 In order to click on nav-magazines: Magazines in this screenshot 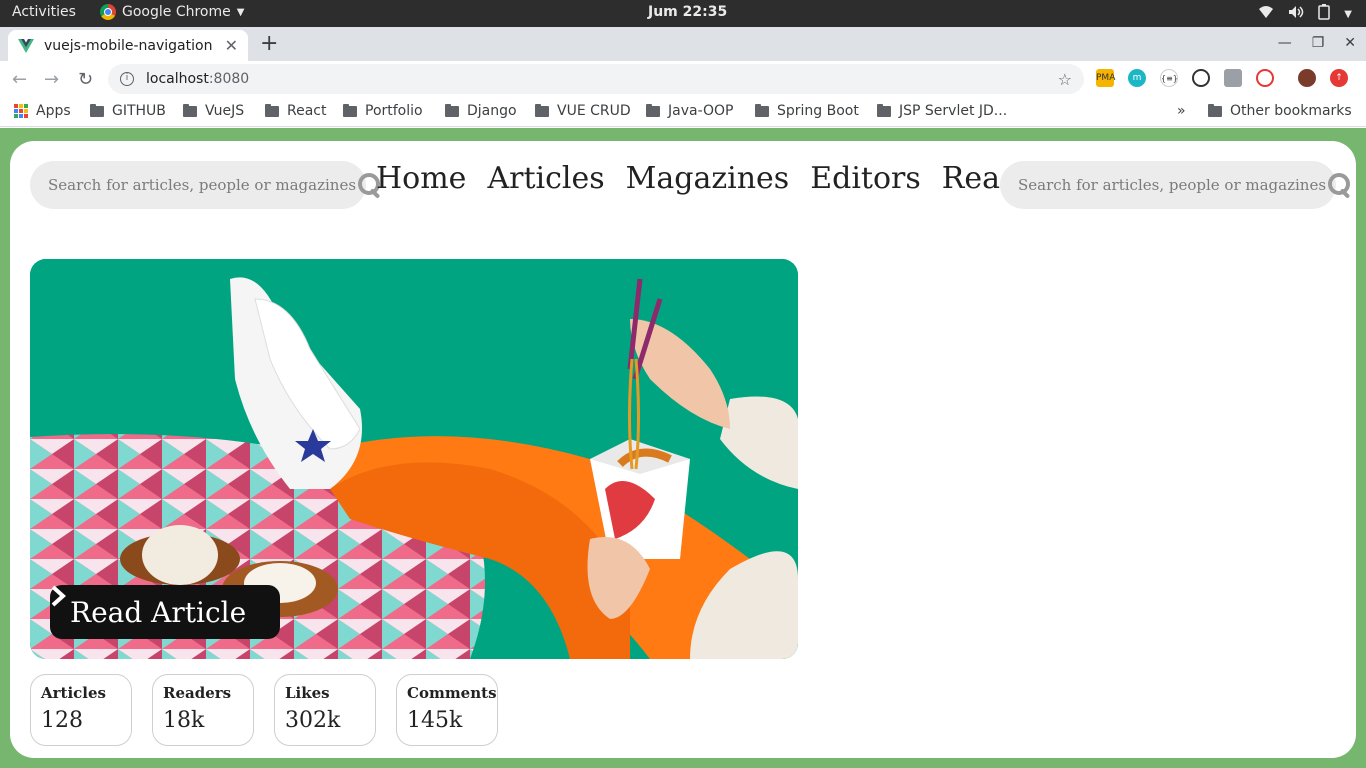, I will do `click(708, 178)`.